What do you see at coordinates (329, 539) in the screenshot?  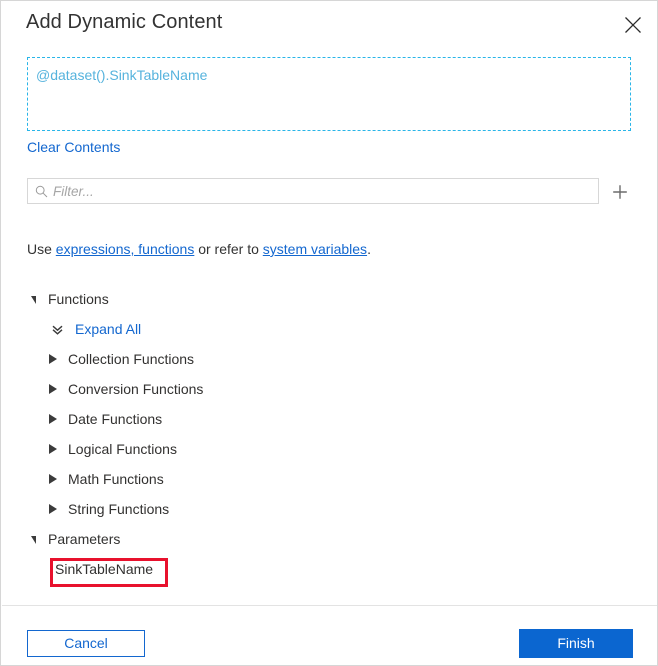 I see `tree-node-parameters: Parameters` at bounding box center [329, 539].